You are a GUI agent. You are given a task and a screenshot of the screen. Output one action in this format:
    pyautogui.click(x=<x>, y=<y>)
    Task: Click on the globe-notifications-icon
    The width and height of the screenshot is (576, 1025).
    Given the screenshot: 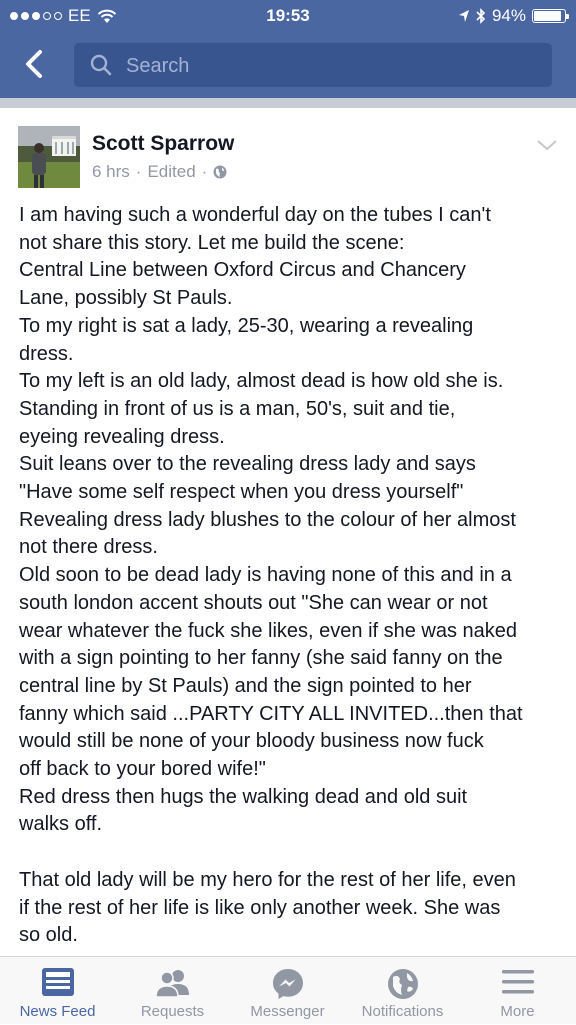 What is the action you would take?
    pyautogui.click(x=402, y=984)
    